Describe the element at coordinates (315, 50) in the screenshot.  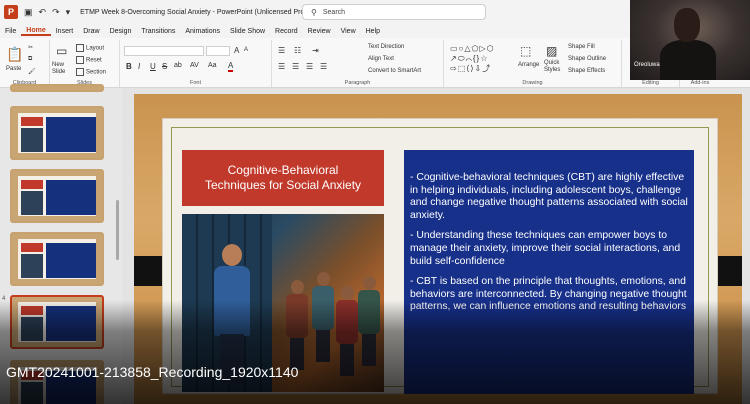
I see `indent-icon: ⇥` at that location.